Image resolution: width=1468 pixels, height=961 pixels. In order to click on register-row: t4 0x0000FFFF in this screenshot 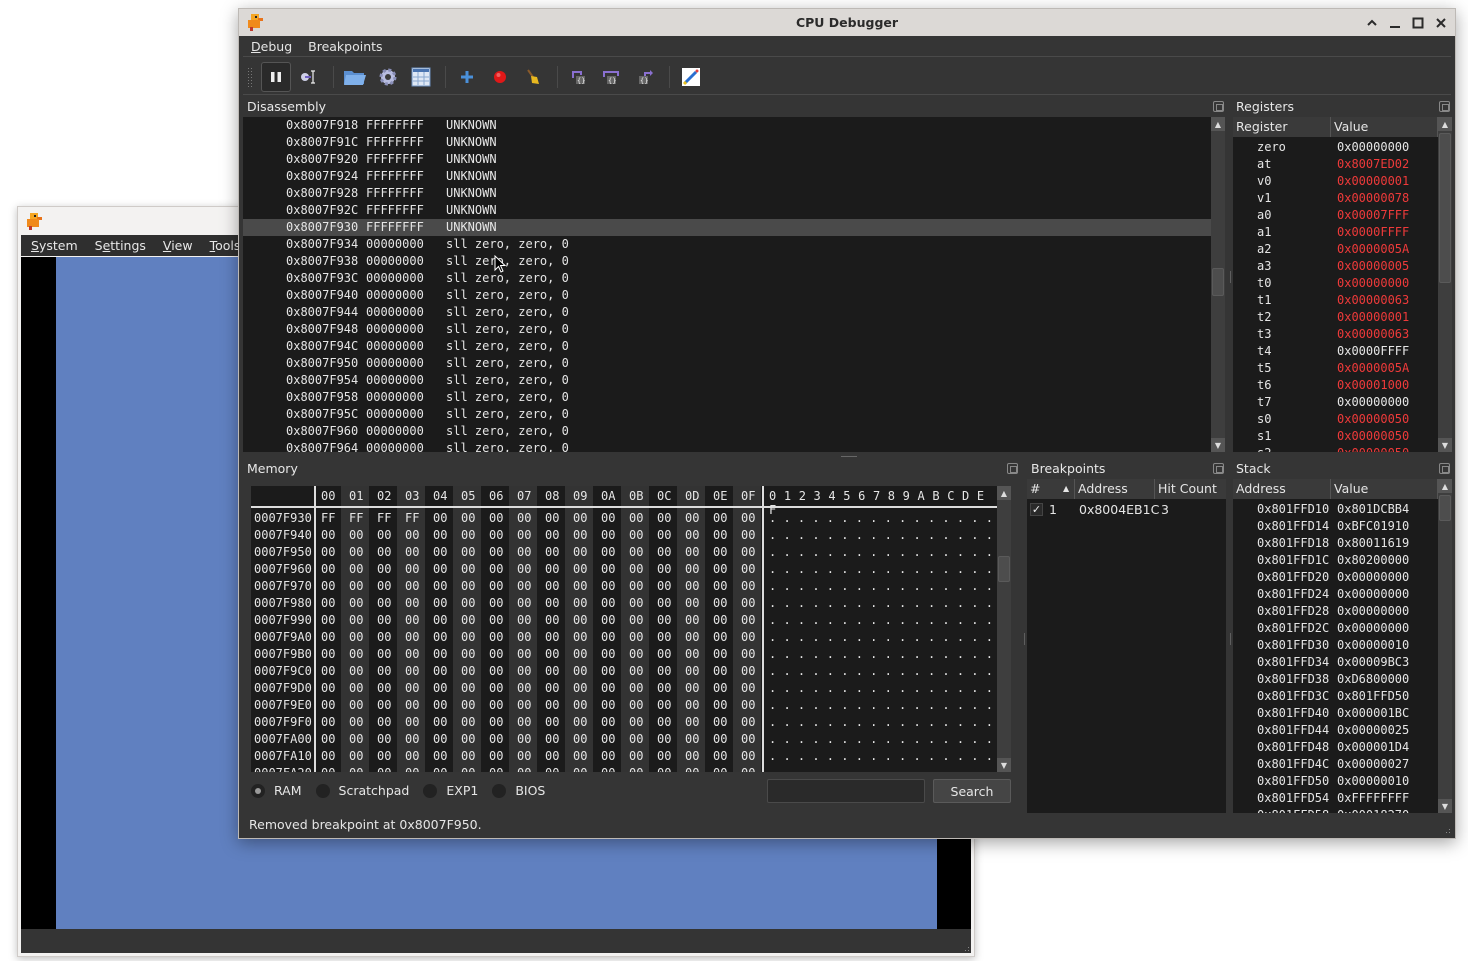, I will do `click(1335, 351)`.